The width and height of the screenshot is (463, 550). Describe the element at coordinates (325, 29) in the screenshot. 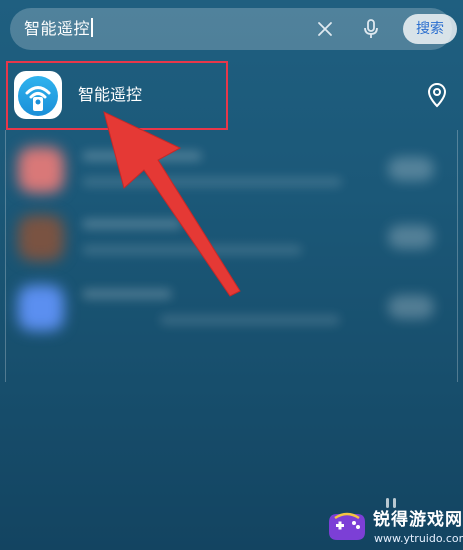

I see `close-icon` at that location.